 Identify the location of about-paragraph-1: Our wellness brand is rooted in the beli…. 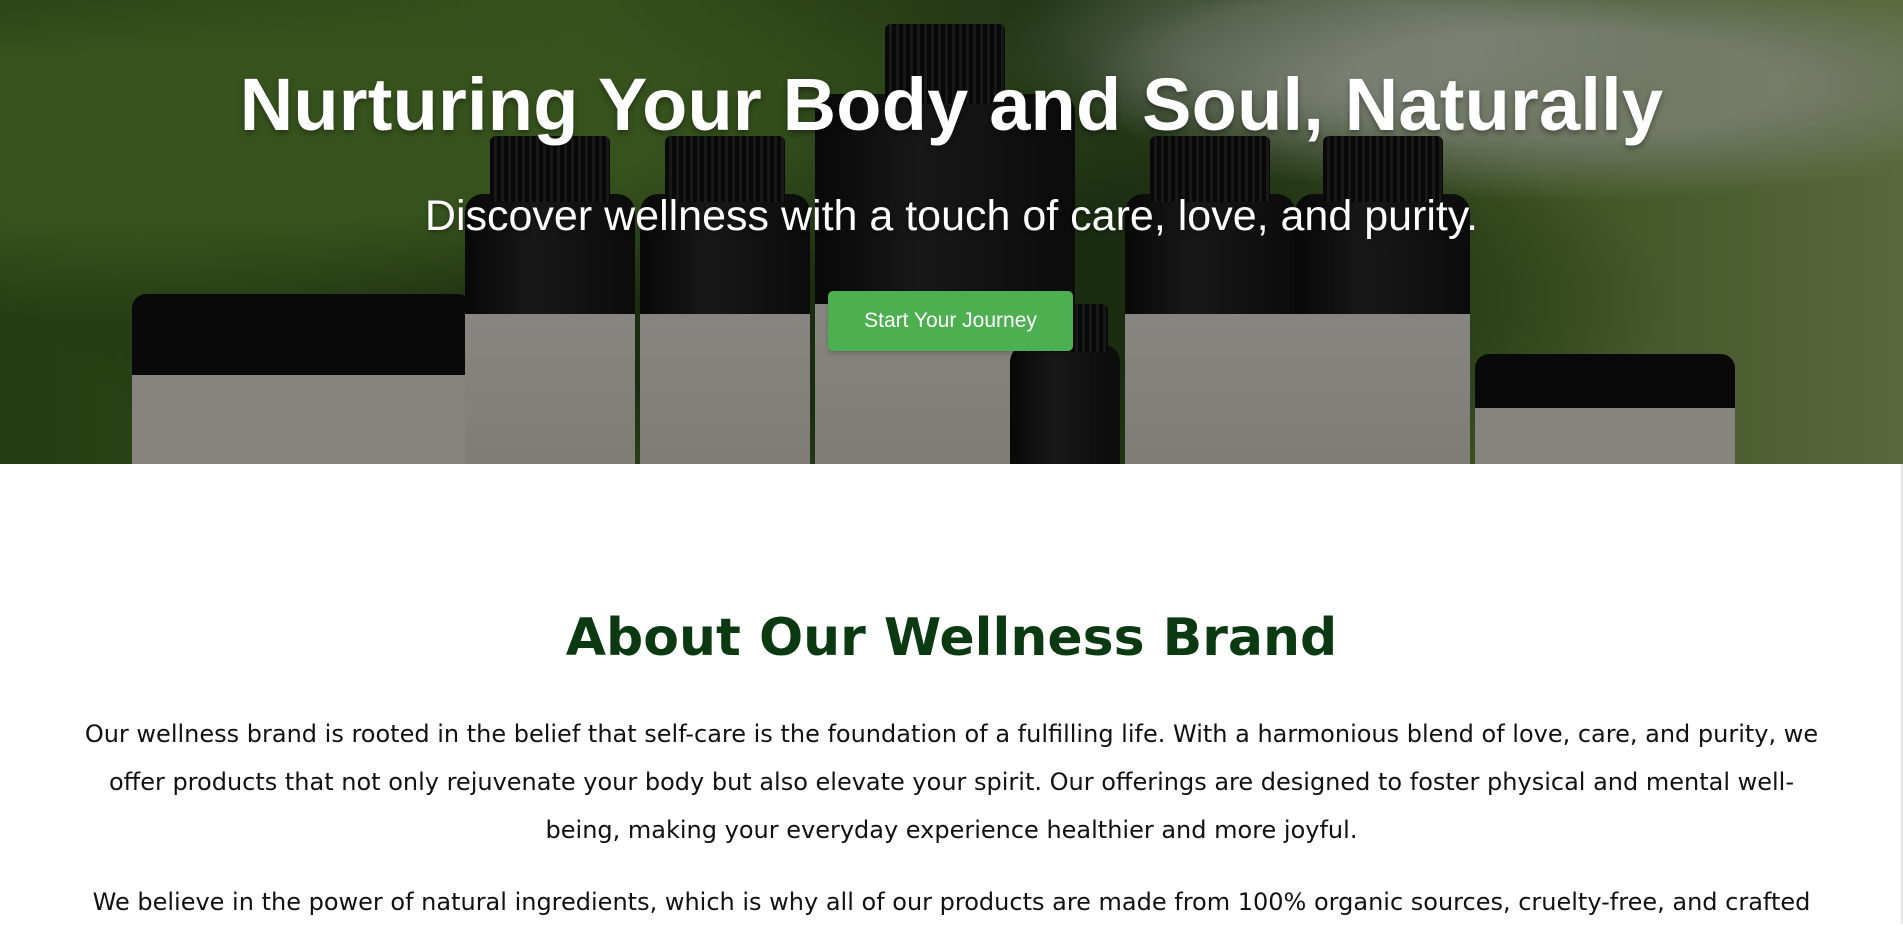
(951, 782).